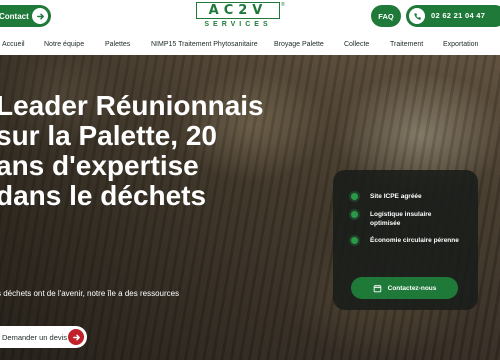 This screenshot has width=500, height=360. What do you see at coordinates (401, 219) in the screenshot?
I see `feature-label: Logistique insulaire optimisée` at bounding box center [401, 219].